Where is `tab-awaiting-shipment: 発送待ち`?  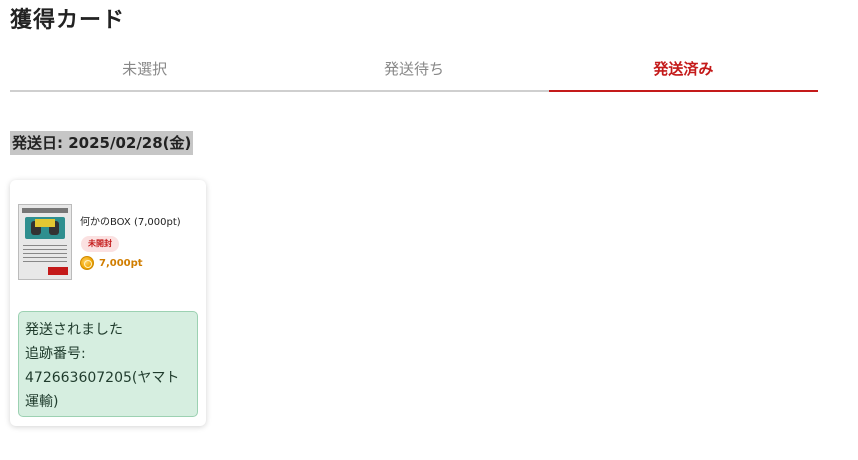 tab-awaiting-shipment: 発送待ち is located at coordinates (413, 70).